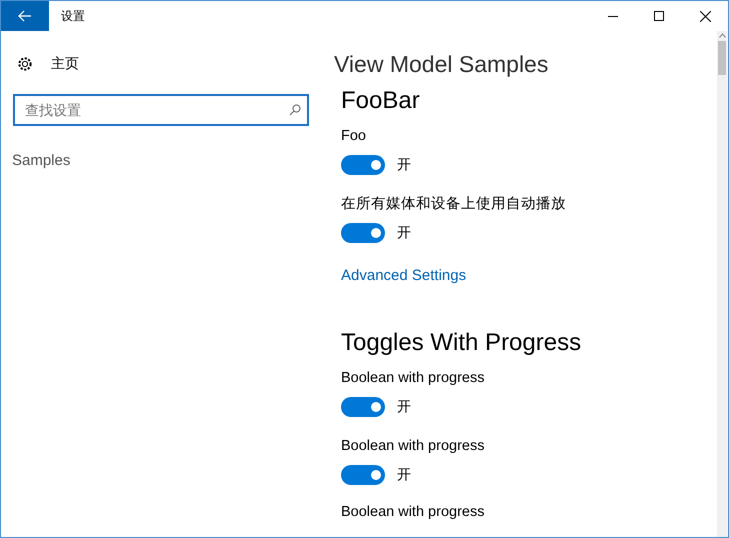  Describe the element at coordinates (722, 35) in the screenshot. I see `scroll-up-icon` at that location.